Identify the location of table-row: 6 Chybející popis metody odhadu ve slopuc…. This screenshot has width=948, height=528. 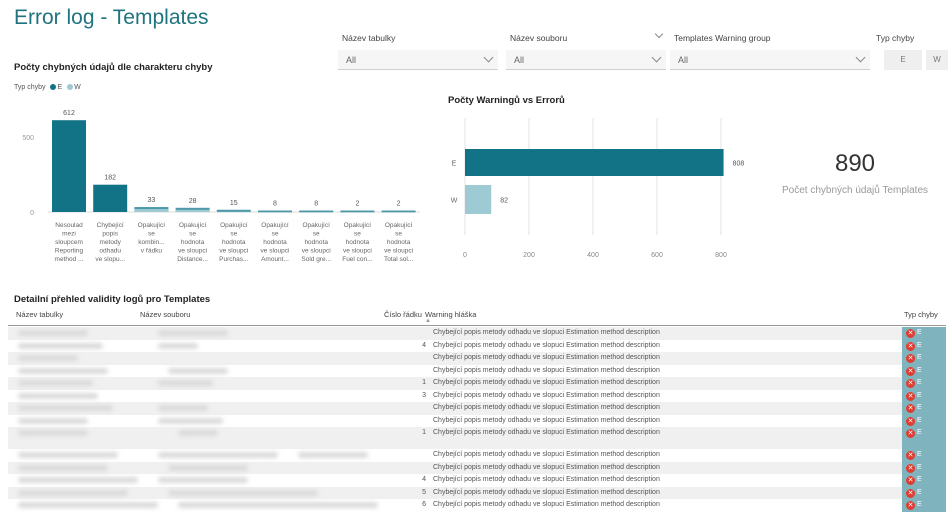
(477, 505).